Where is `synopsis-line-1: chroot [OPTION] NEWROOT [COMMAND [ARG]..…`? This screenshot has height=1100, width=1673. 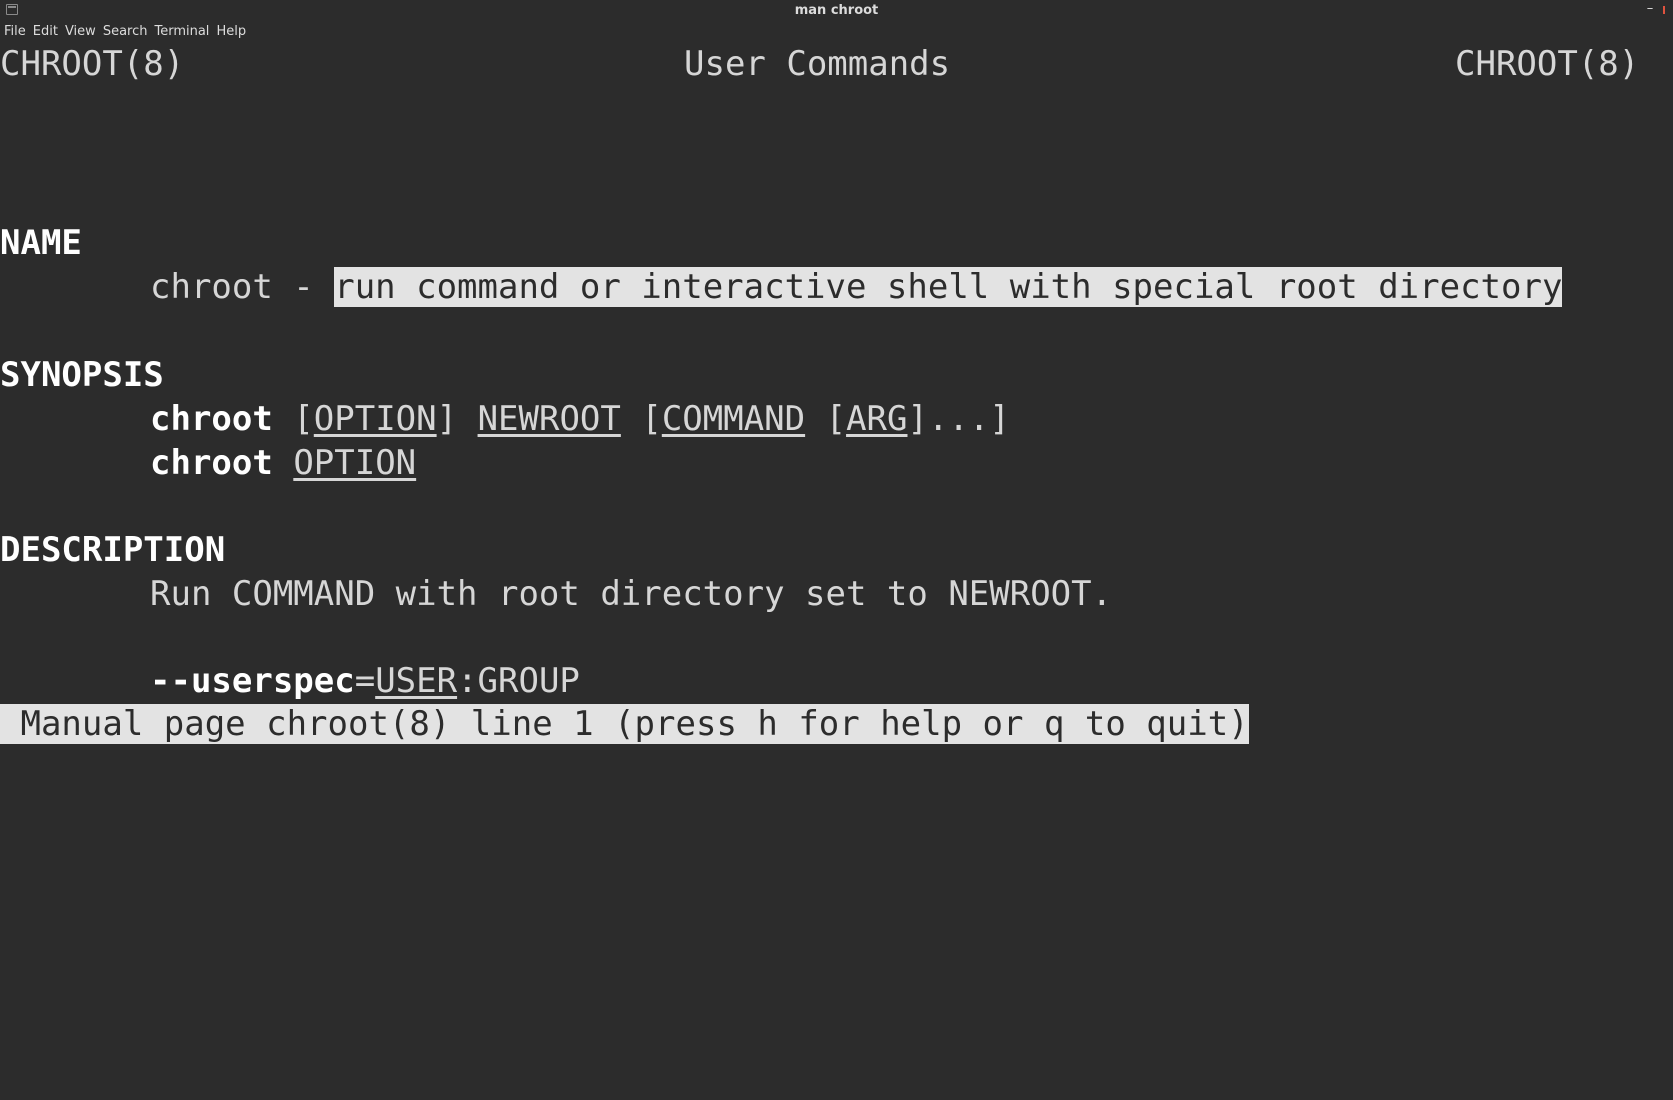 synopsis-line-1: chroot [OPTION] NEWROOT [COMMAND [ARG]..… is located at coordinates (580, 419).